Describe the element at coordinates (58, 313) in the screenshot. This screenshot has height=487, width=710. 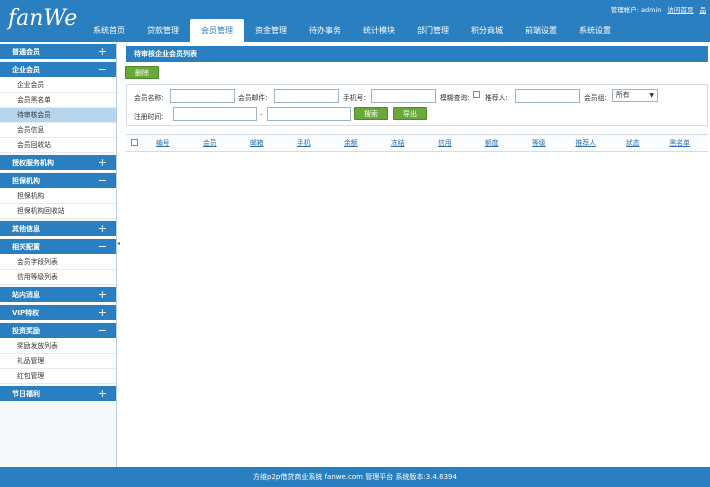
I see `sidebar-group-7: VIP特权 +` at that location.